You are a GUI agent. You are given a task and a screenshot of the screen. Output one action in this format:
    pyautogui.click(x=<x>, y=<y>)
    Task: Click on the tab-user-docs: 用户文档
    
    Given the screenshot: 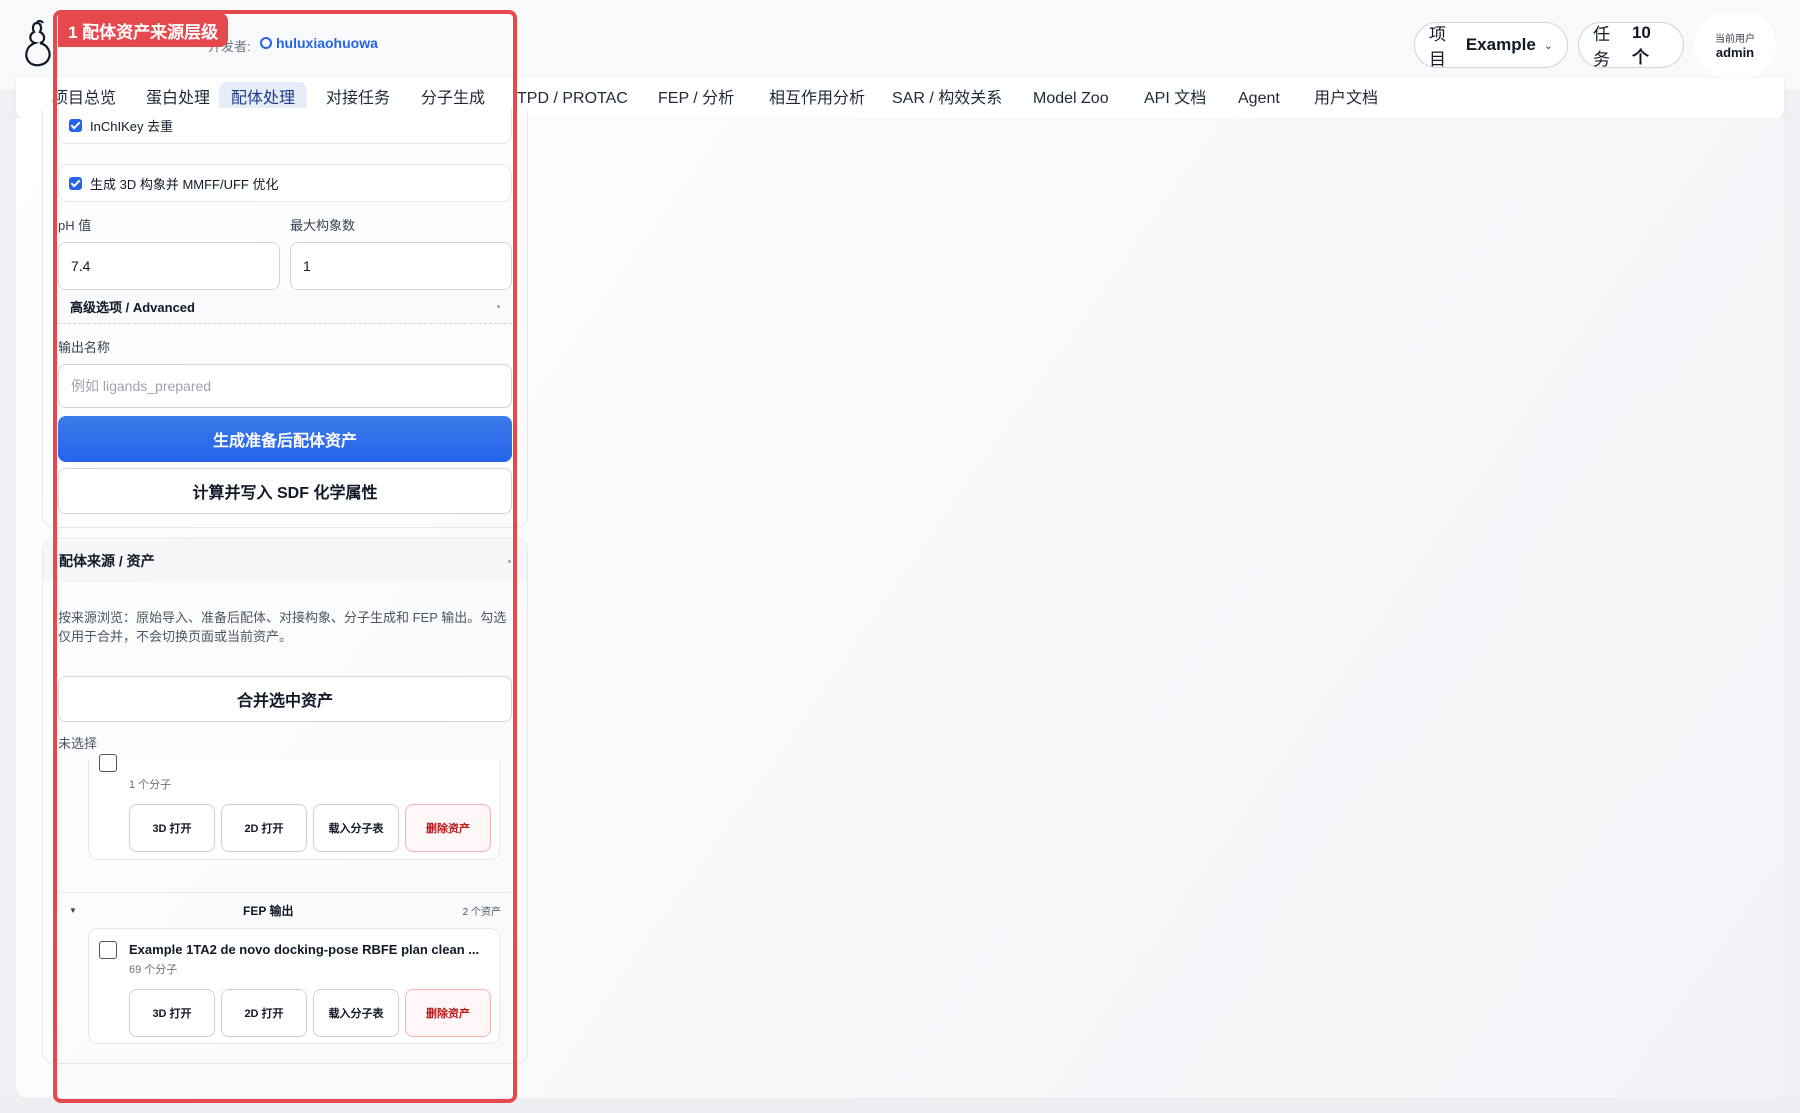 What is the action you would take?
    pyautogui.click(x=1346, y=98)
    